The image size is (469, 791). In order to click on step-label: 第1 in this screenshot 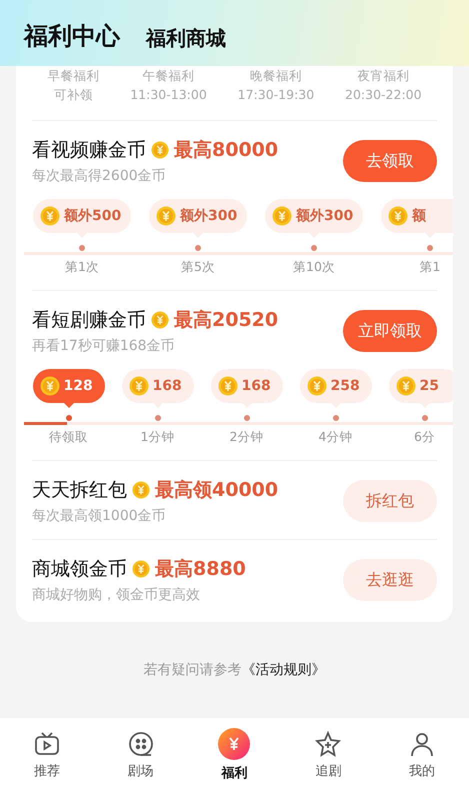, I will do `click(430, 267)`.